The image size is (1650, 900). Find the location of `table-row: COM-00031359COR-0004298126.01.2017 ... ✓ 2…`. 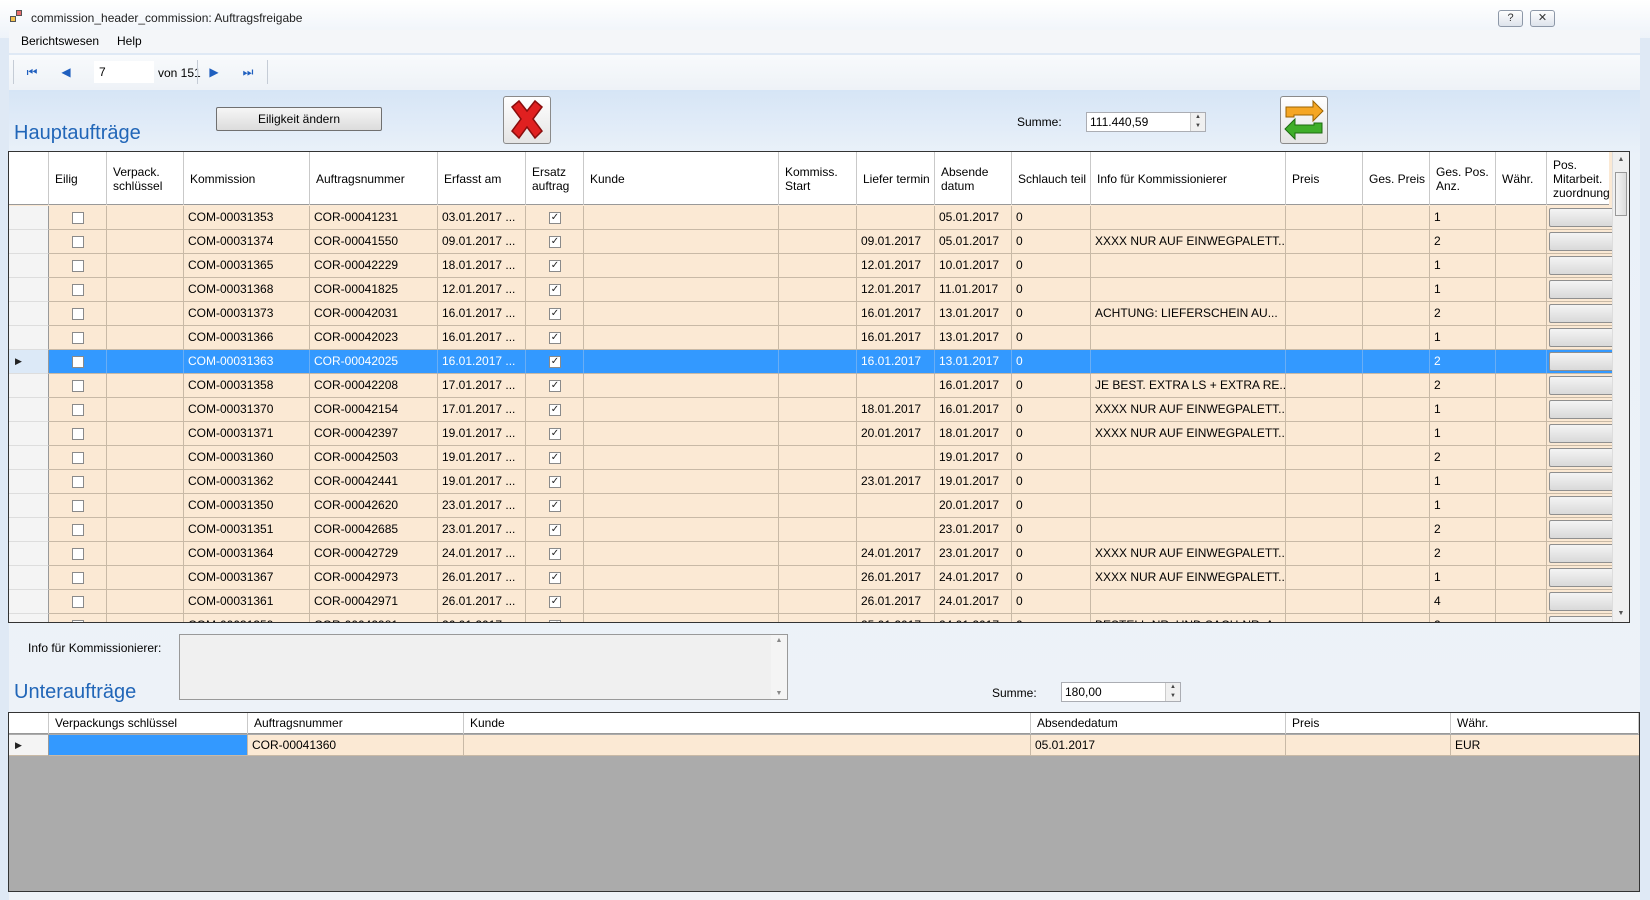

table-row: COM-00031359COR-0004298126.01.2017 ... ✓ 2… is located at coordinates (817, 618).